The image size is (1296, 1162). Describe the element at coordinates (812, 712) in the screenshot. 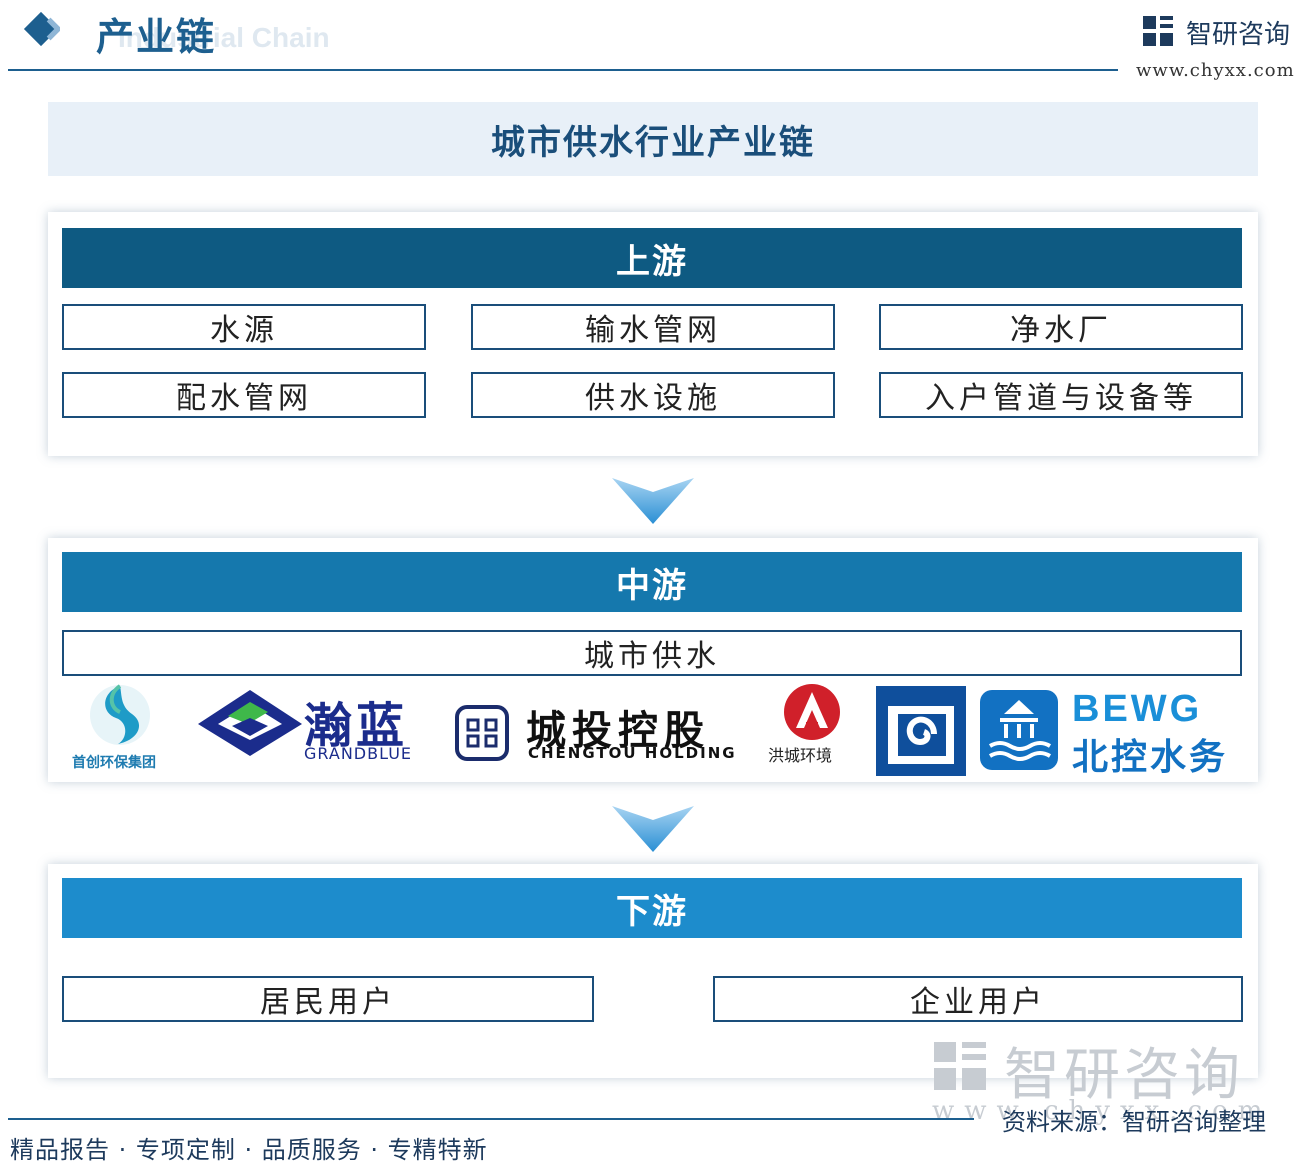

I see `hongcheng-logo-icon` at that location.